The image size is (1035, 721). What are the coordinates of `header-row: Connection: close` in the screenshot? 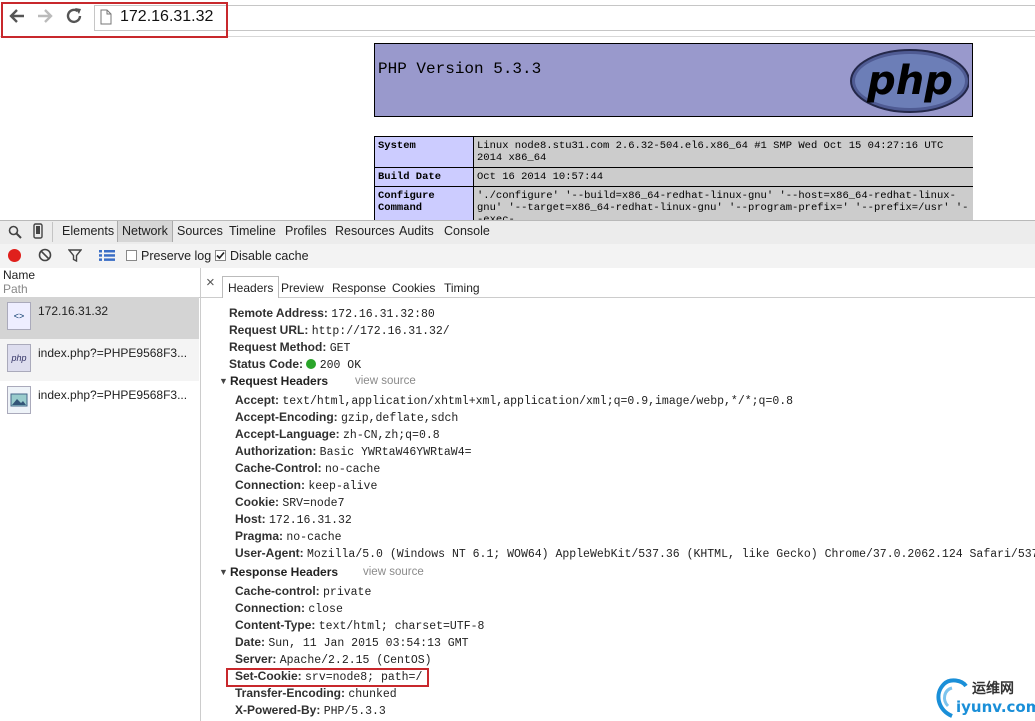 It's located at (289, 608).